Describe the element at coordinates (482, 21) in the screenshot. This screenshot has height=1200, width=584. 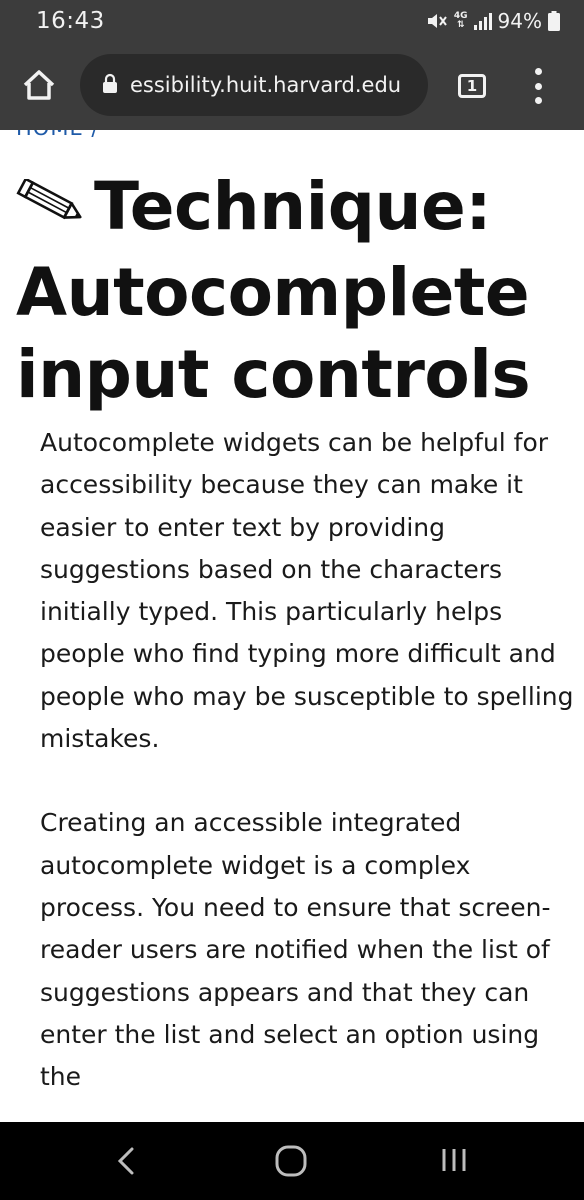
I see `signal-icon` at that location.